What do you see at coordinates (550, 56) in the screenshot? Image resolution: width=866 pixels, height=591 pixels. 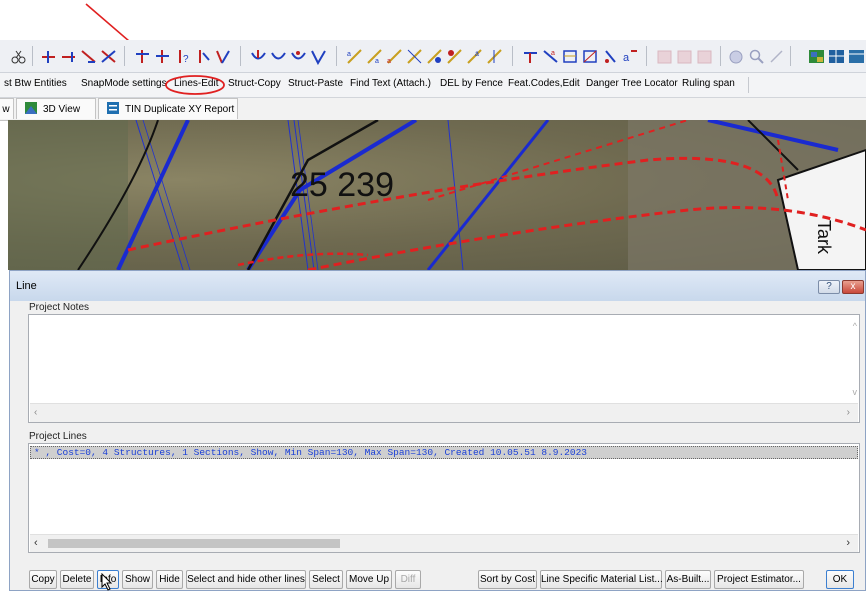 I see `section-tool-2-icon: a` at bounding box center [550, 56].